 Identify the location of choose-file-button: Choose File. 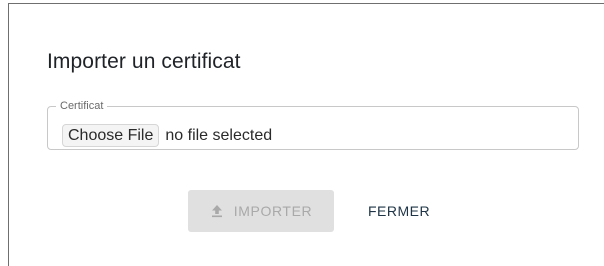
(111, 135).